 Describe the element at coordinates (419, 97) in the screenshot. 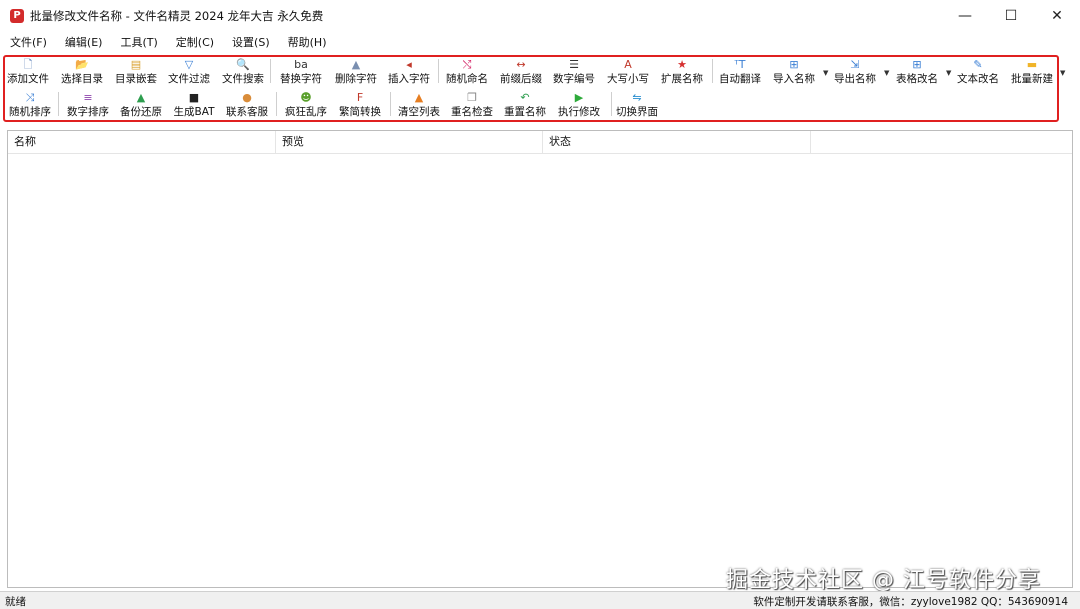

I see `clear-icon: ▲` at that location.